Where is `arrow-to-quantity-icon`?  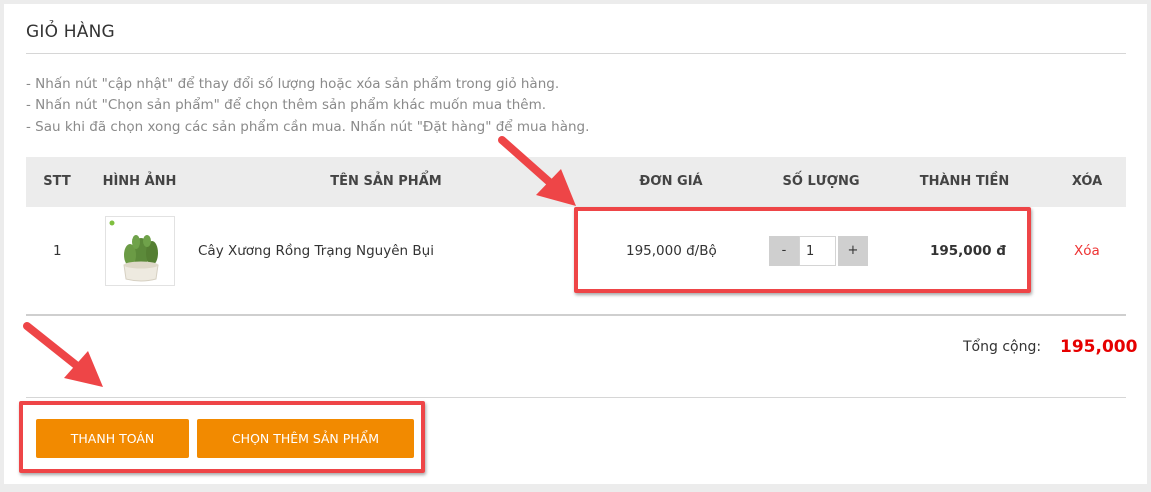 arrow-to-quantity-icon is located at coordinates (537, 171).